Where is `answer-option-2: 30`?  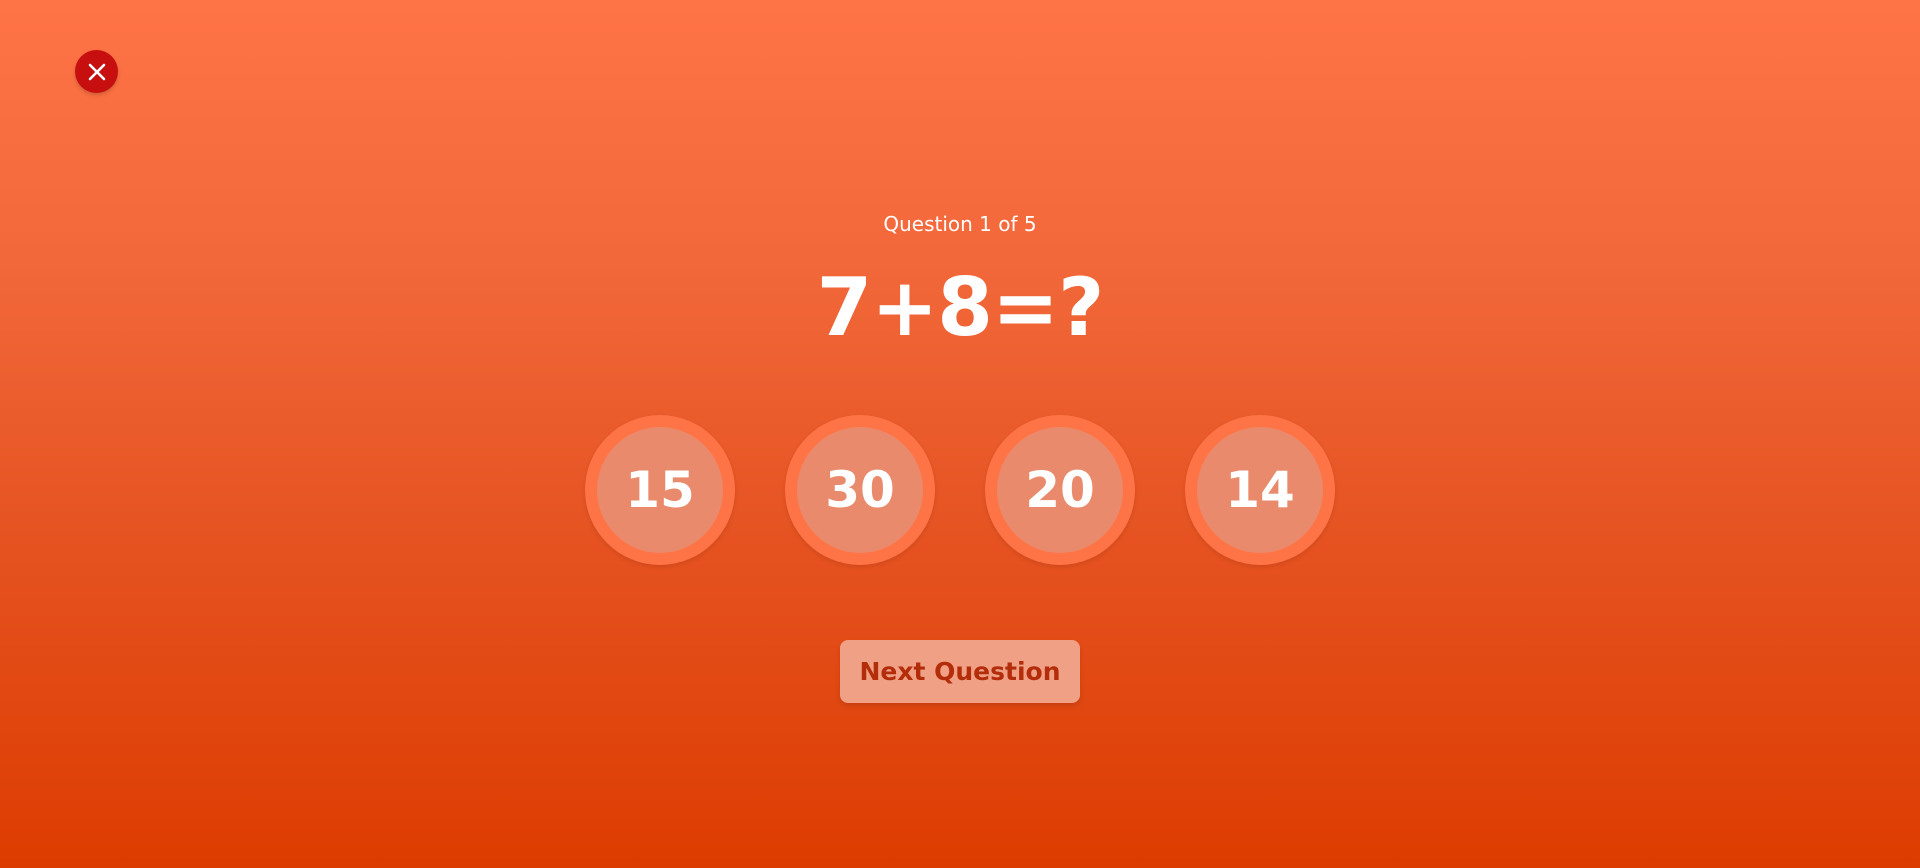
answer-option-2: 30 is located at coordinates (860, 490).